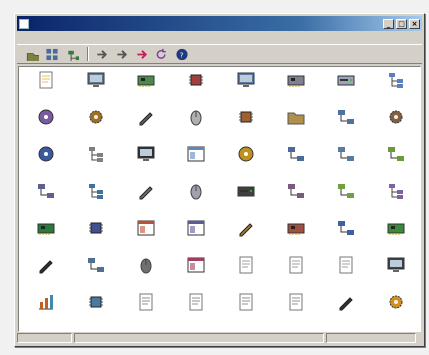  I want to click on close-button: ×, so click(414, 23).